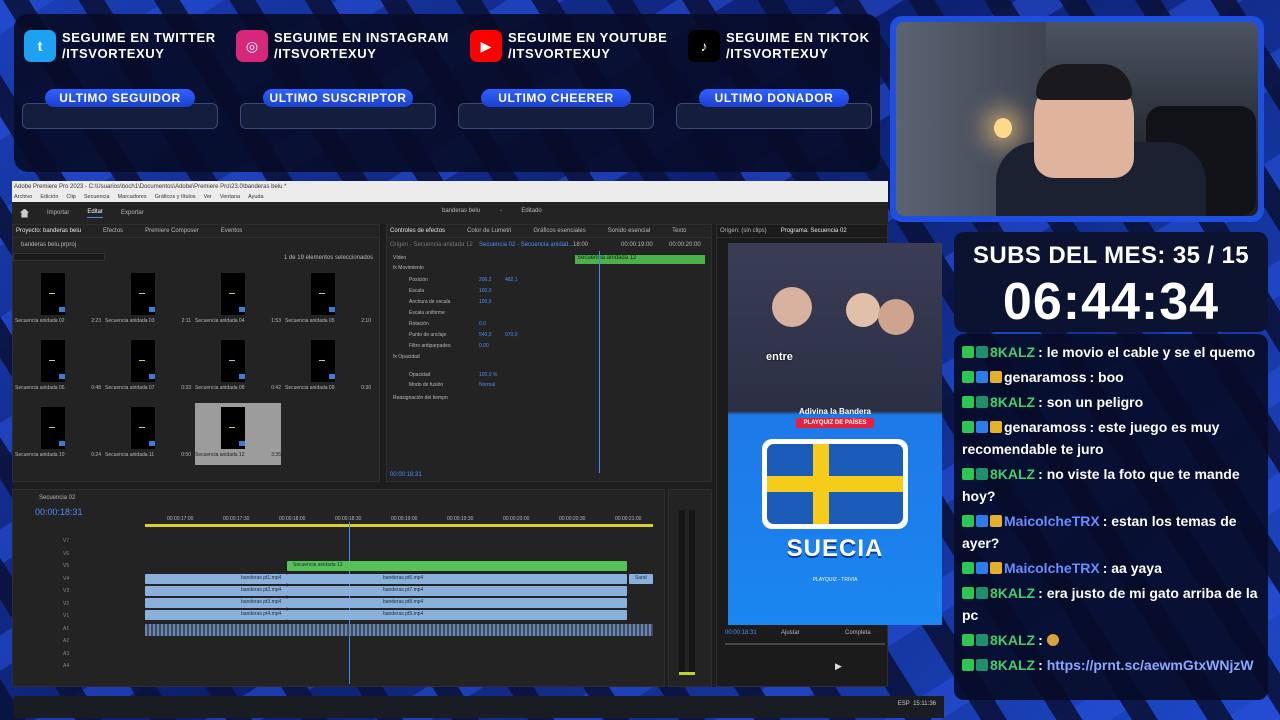 The height and width of the screenshot is (720, 1280). I want to click on effect-param: Escala, so click(416, 291).